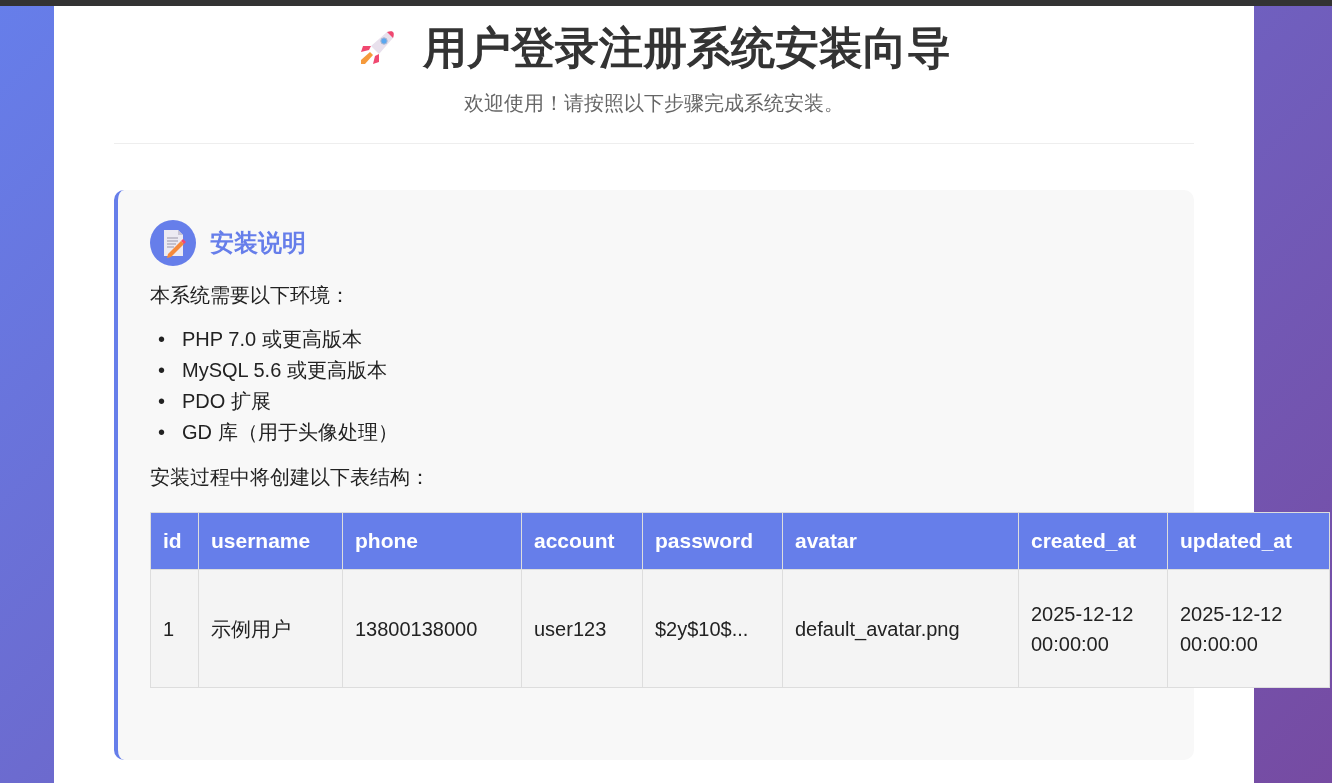 Image resolution: width=1332 pixels, height=783 pixels. I want to click on card-title: 安装说明, so click(258, 243).